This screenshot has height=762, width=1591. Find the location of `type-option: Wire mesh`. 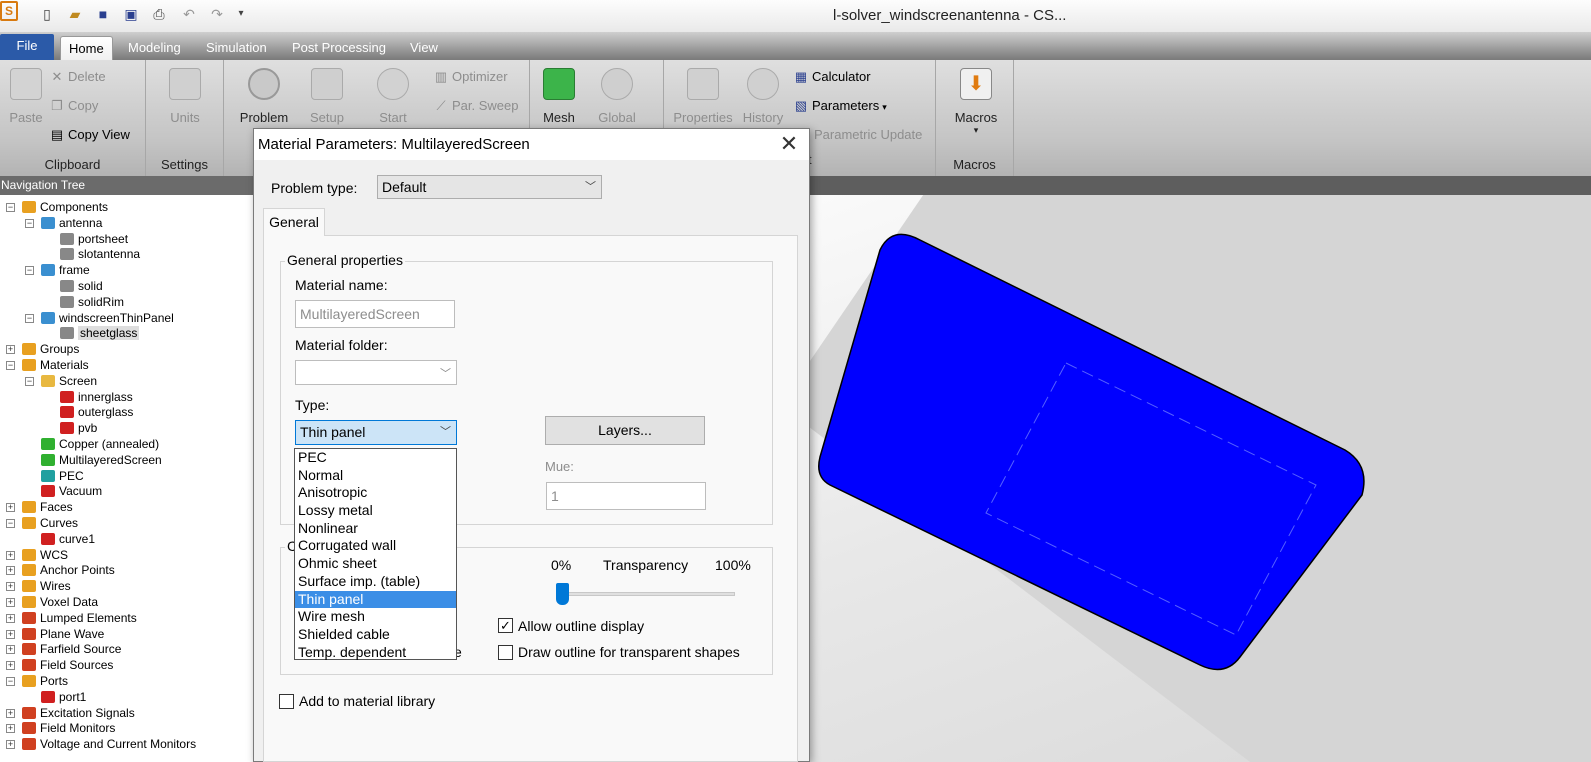

type-option: Wire mesh is located at coordinates (375, 617).